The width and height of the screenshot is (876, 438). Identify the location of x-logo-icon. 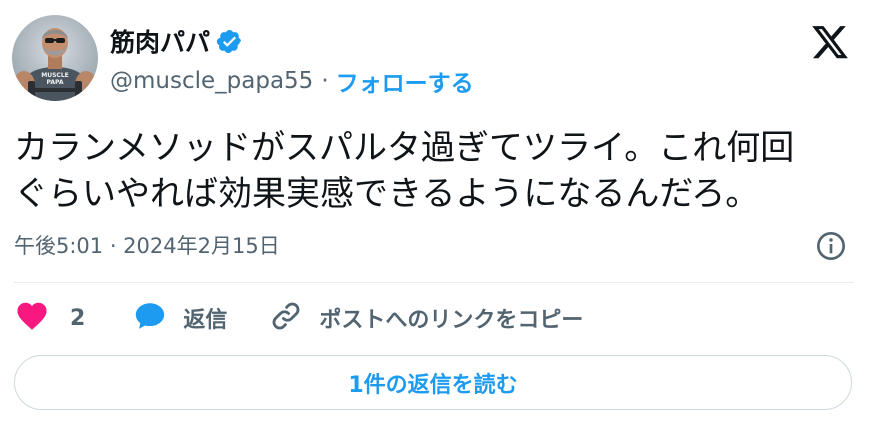
(830, 43).